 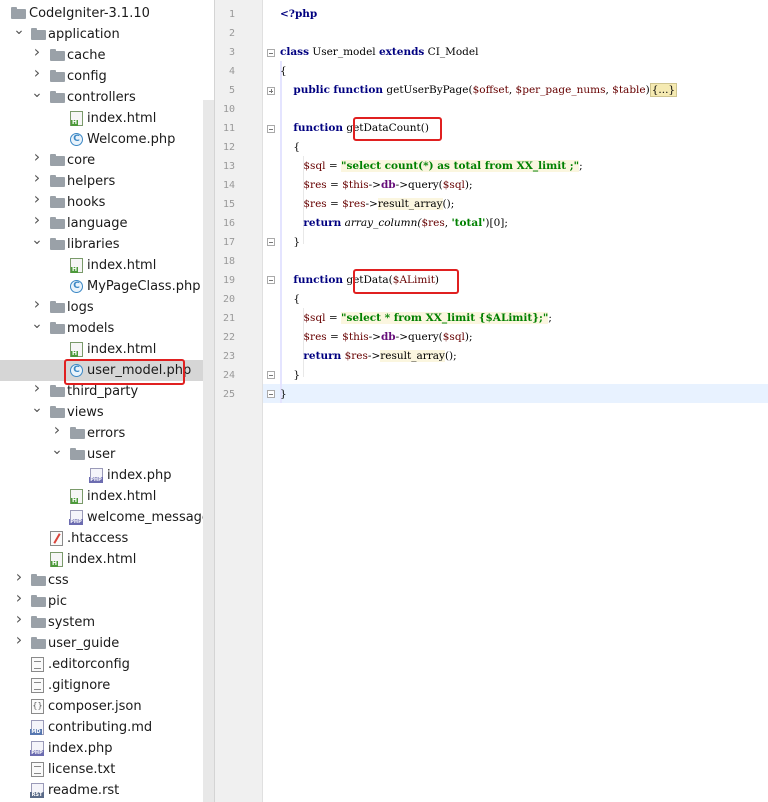 I want to click on tree-item: ⌄ libraries, so click(x=107, y=244).